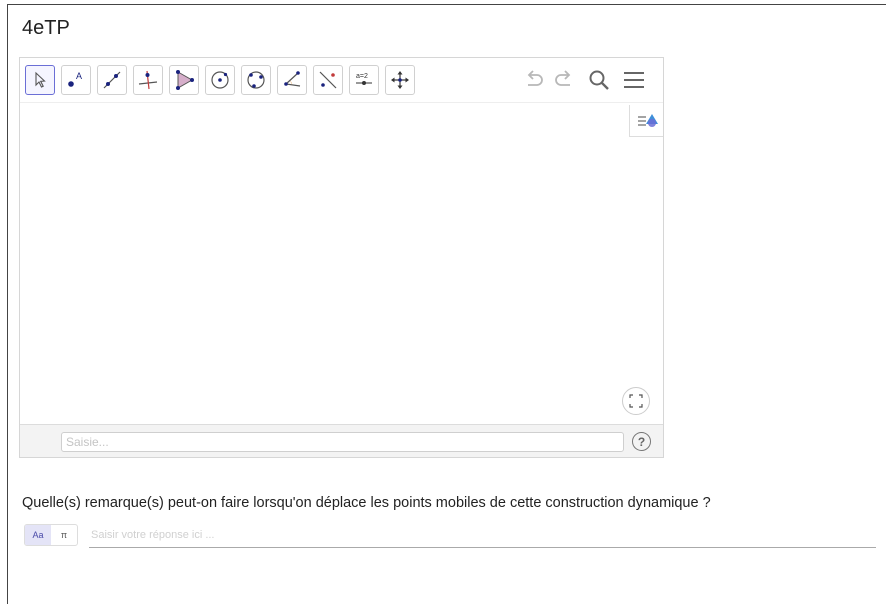 The width and height of the screenshot is (886, 604). I want to click on input-help-button: ?, so click(641, 441).